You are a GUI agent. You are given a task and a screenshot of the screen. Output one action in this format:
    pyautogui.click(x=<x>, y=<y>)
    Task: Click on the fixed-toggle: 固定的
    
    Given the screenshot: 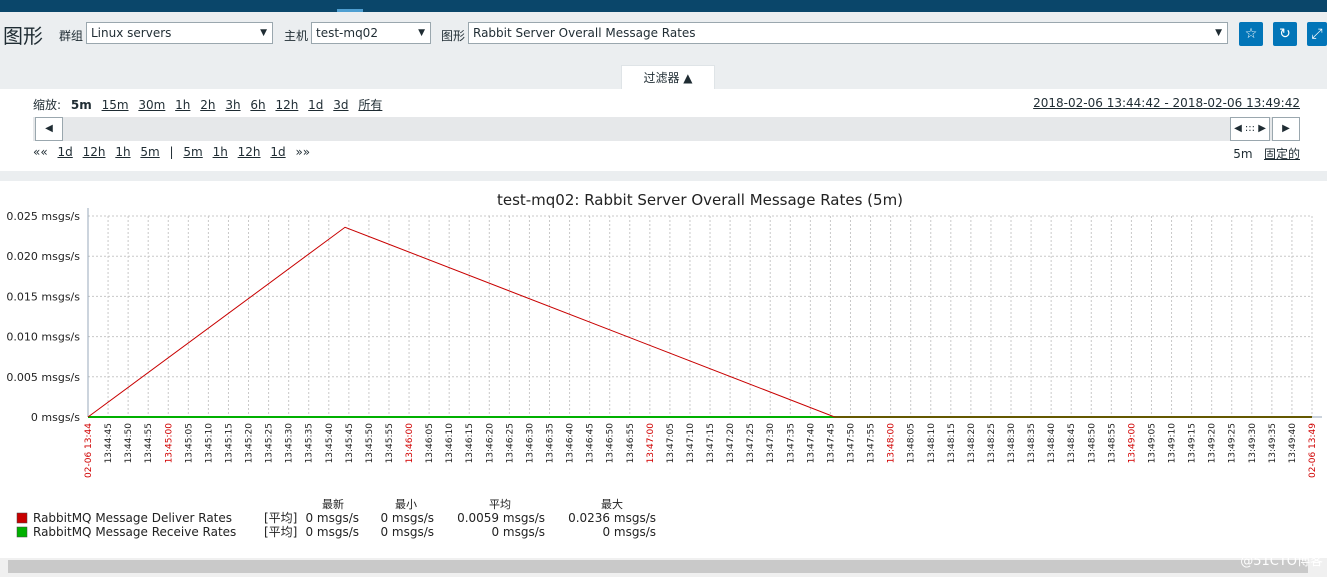 What is the action you would take?
    pyautogui.click(x=1282, y=154)
    